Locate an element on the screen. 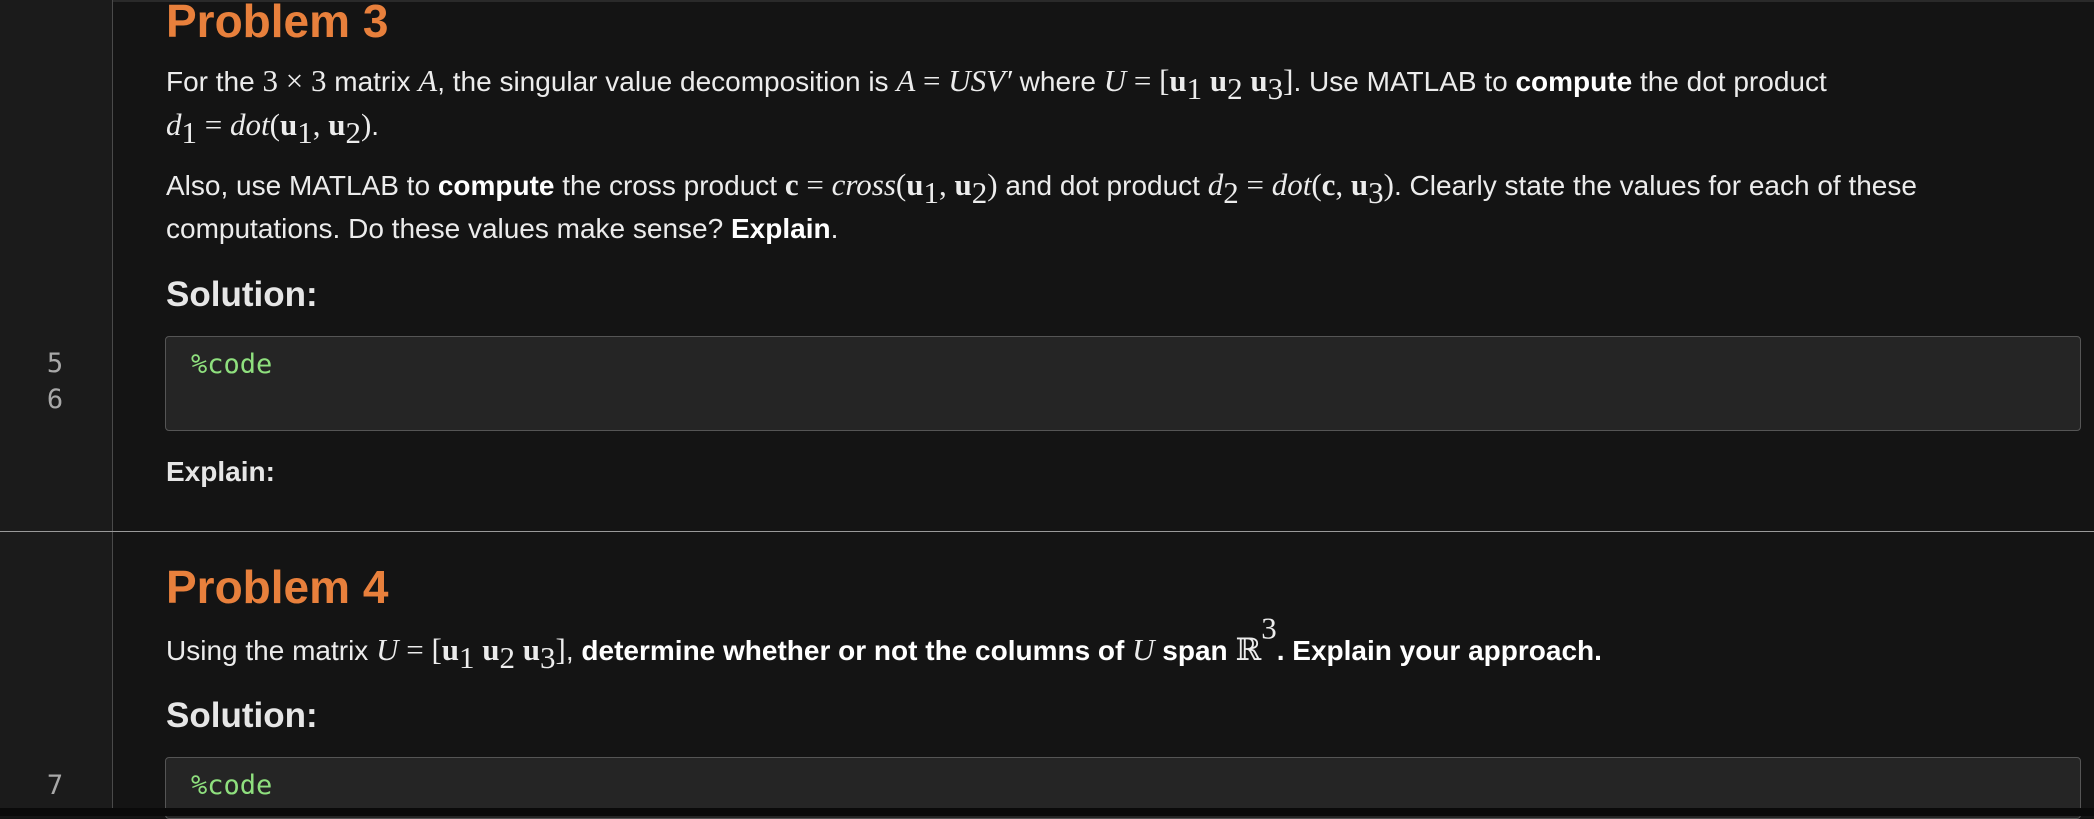  problem-4-solution-heading: Solution: is located at coordinates (242, 715).